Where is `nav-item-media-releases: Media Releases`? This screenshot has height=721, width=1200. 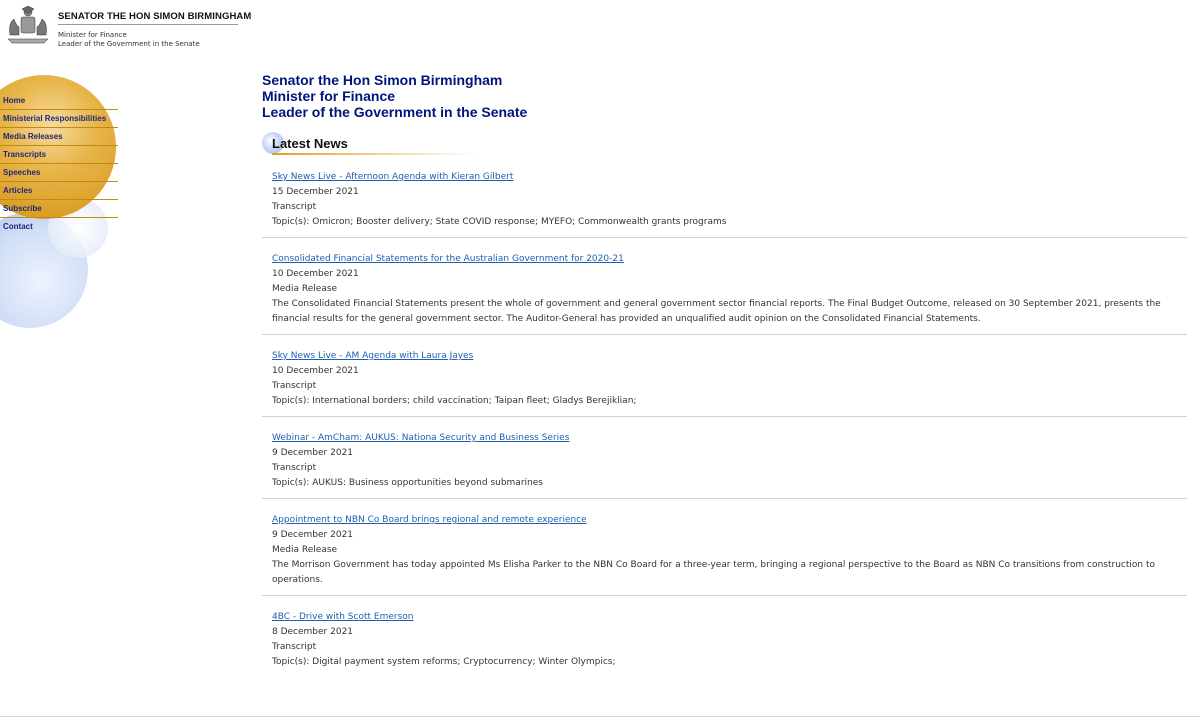
nav-item-media-releases: Media Releases is located at coordinates (59, 137).